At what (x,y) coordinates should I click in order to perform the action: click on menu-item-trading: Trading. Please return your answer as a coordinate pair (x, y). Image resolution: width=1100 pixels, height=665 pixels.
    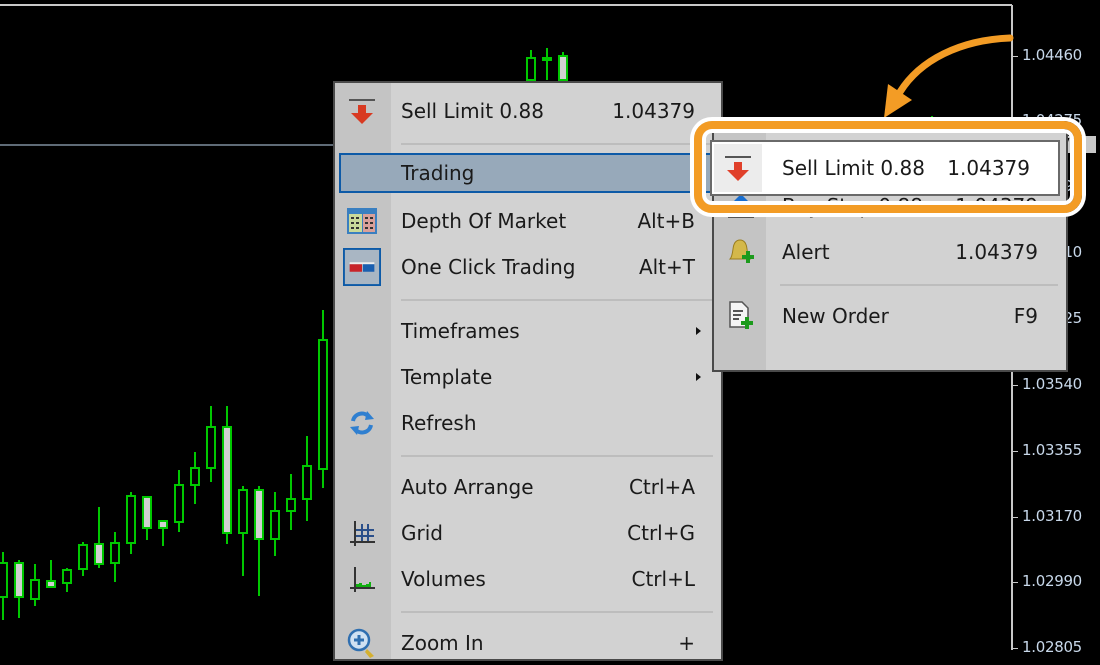
    Looking at the image, I should click on (530, 173).